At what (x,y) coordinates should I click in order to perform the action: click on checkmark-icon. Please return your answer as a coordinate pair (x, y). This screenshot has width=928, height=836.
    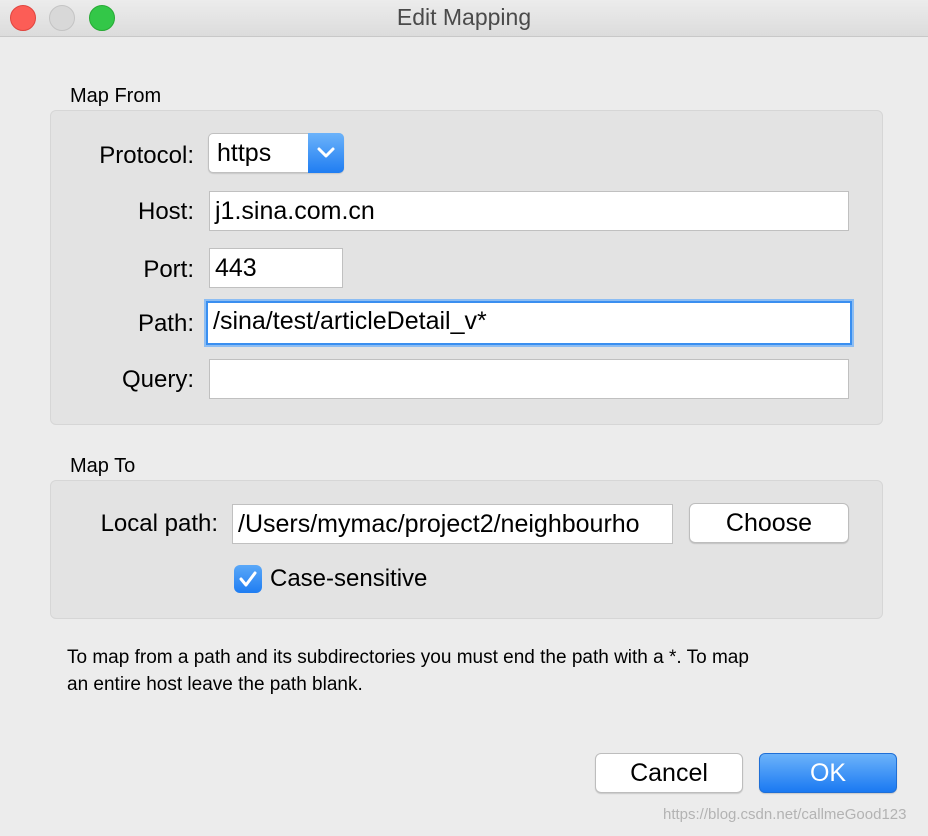
    Looking at the image, I should click on (248, 579).